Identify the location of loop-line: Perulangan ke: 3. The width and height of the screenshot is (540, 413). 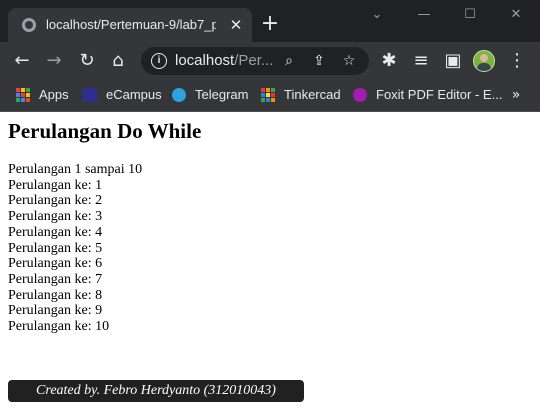
(55, 217).